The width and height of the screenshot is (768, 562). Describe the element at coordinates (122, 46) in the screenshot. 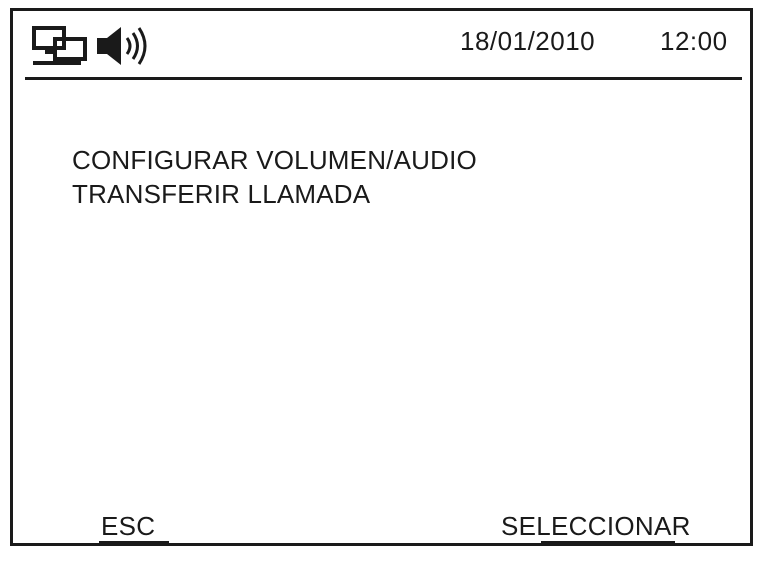

I see `speaker-icon` at that location.